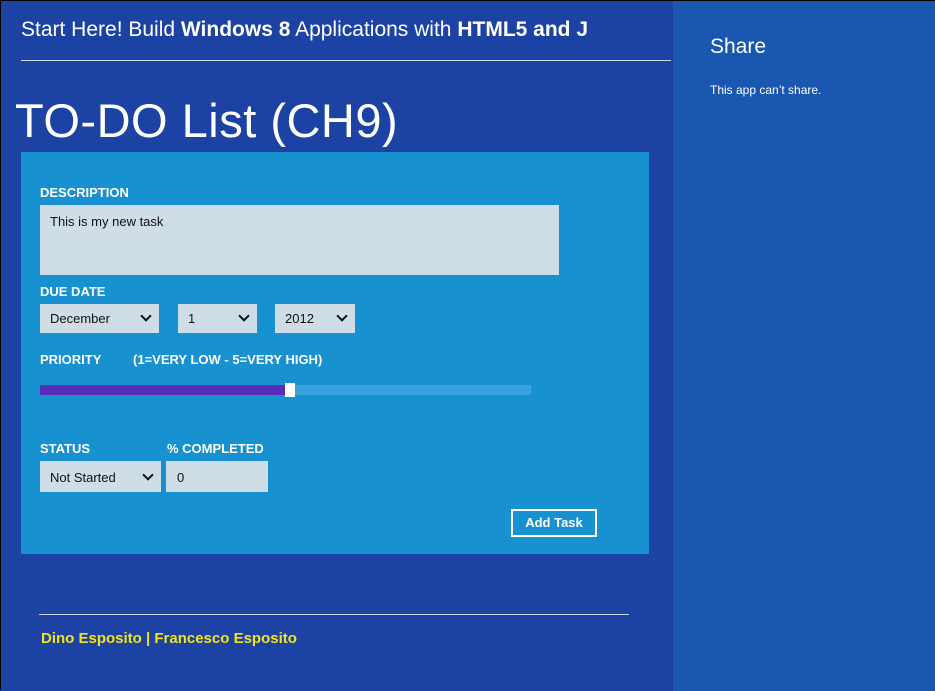 The image size is (935, 691). What do you see at coordinates (374, 29) in the screenshot?
I see `header-title-part: Applications with` at bounding box center [374, 29].